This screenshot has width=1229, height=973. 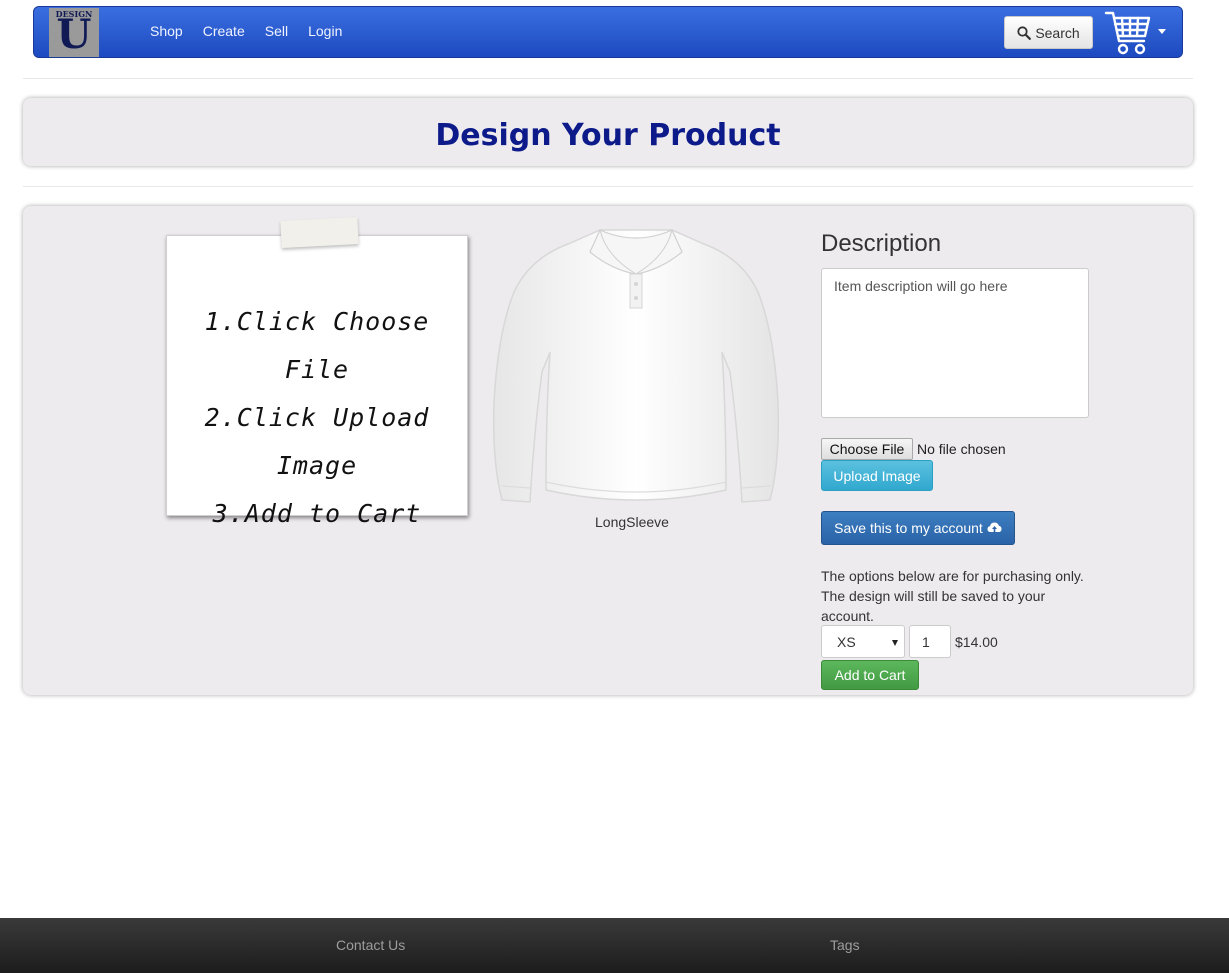 I want to click on nav-links: Shop Create Sell Login, so click(x=256, y=31).